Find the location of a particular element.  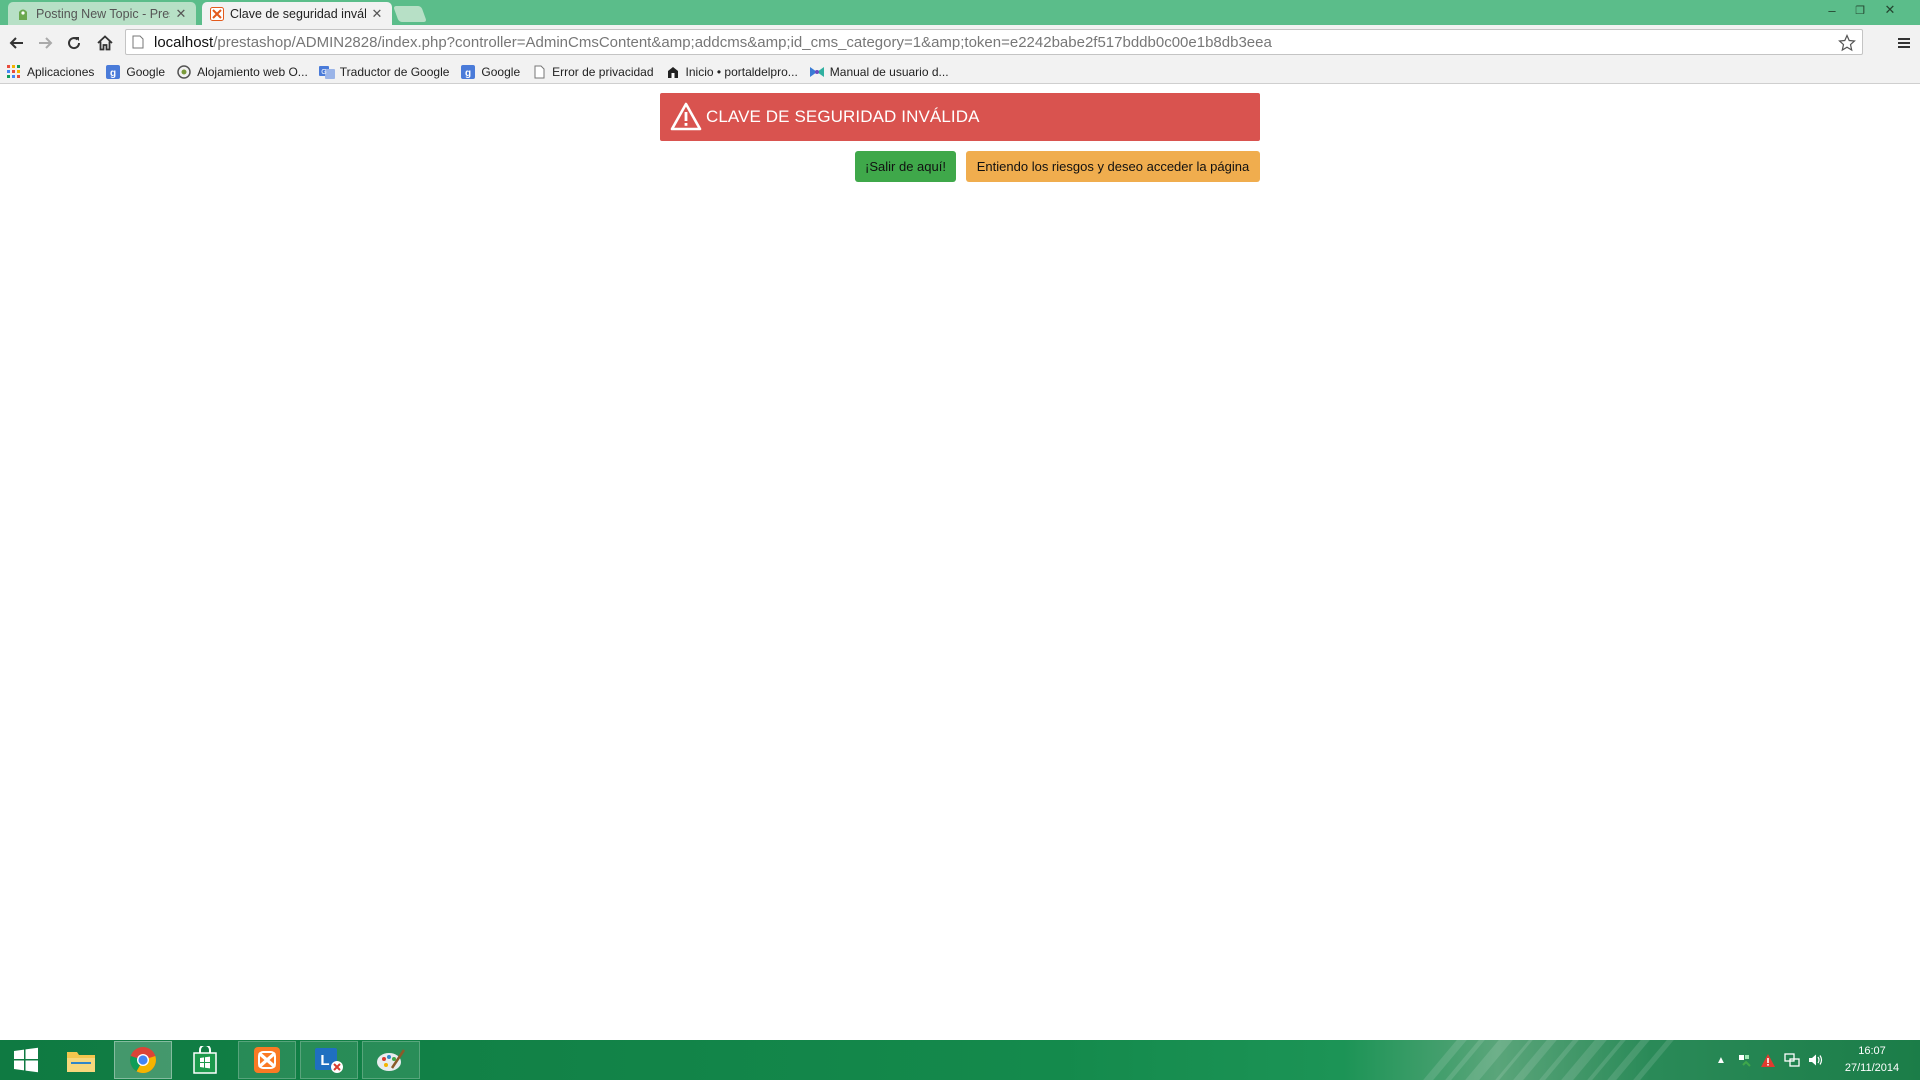

translate-icon: G is located at coordinates (326, 72).